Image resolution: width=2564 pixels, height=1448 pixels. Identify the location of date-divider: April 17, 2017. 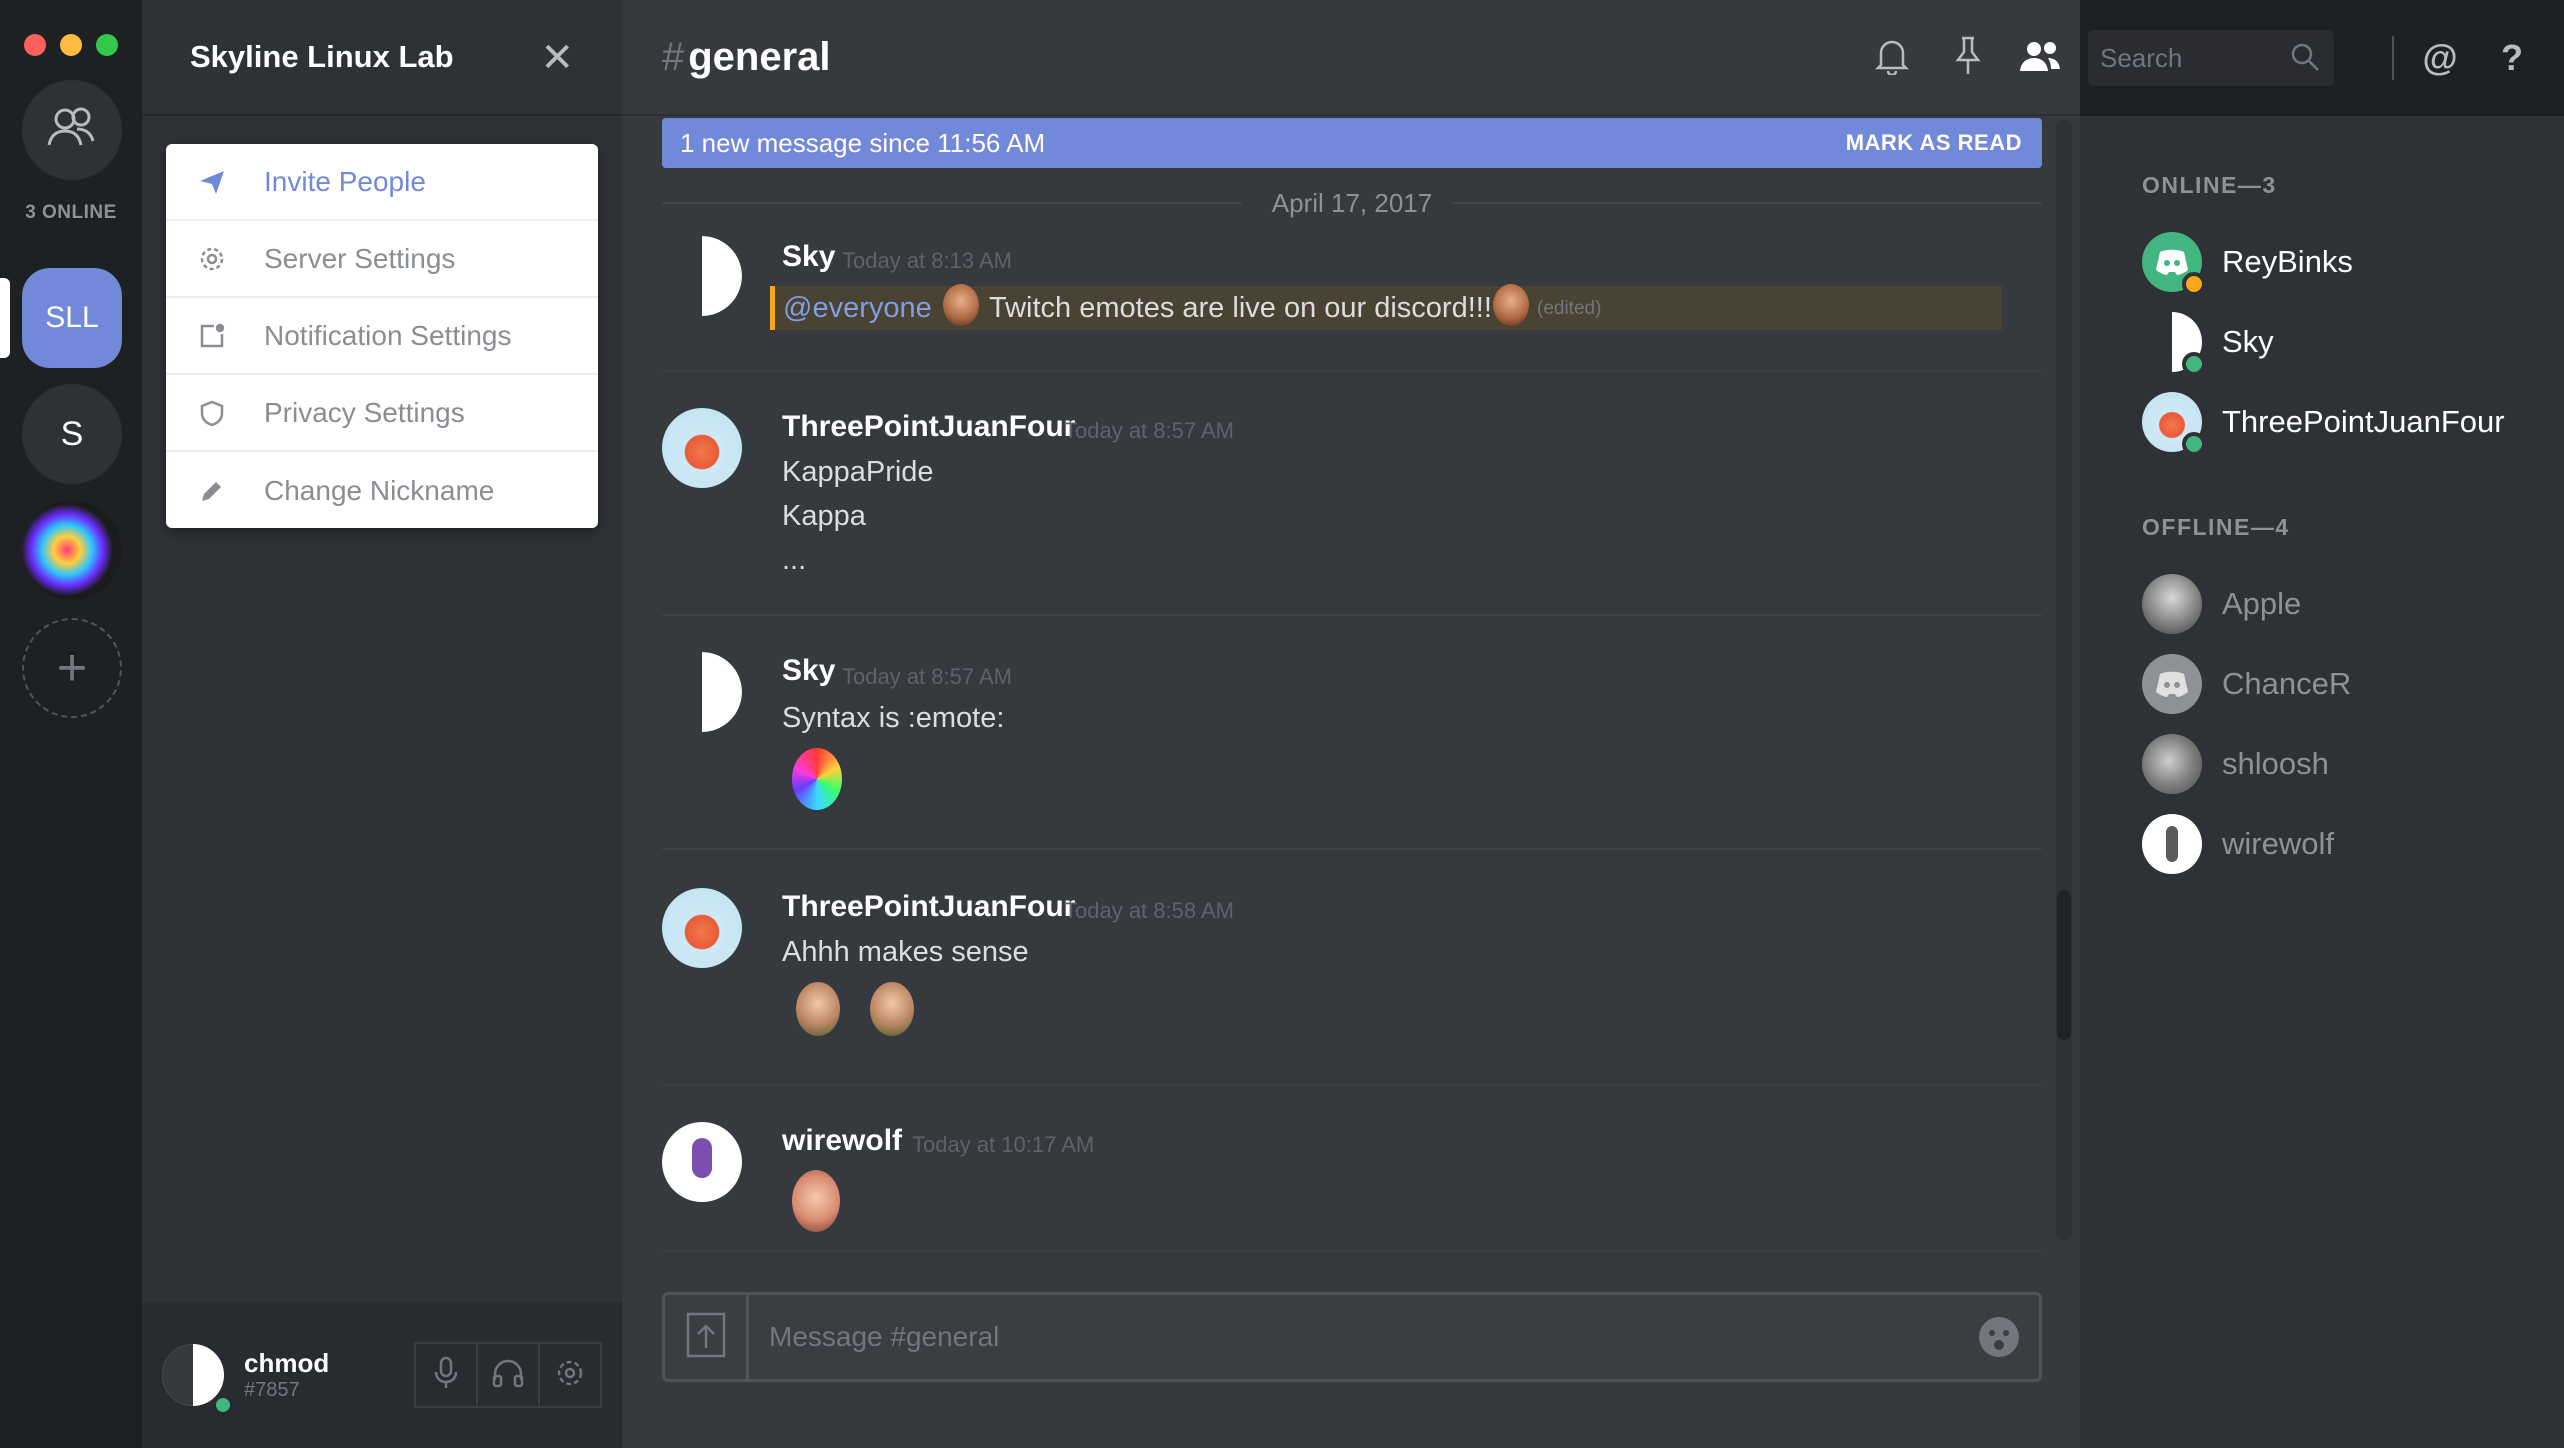
(1352, 203).